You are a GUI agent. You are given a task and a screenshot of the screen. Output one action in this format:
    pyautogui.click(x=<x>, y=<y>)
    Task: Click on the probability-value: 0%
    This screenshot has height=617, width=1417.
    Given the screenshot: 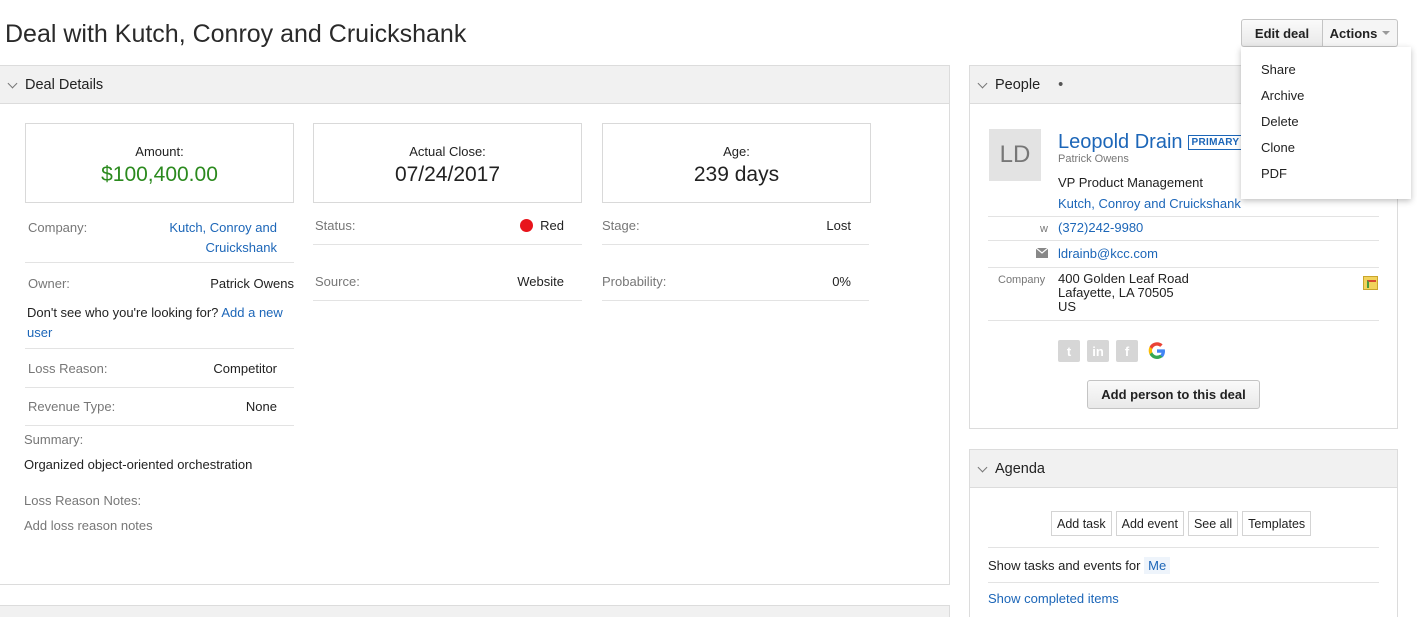 What is the action you would take?
    pyautogui.click(x=841, y=287)
    